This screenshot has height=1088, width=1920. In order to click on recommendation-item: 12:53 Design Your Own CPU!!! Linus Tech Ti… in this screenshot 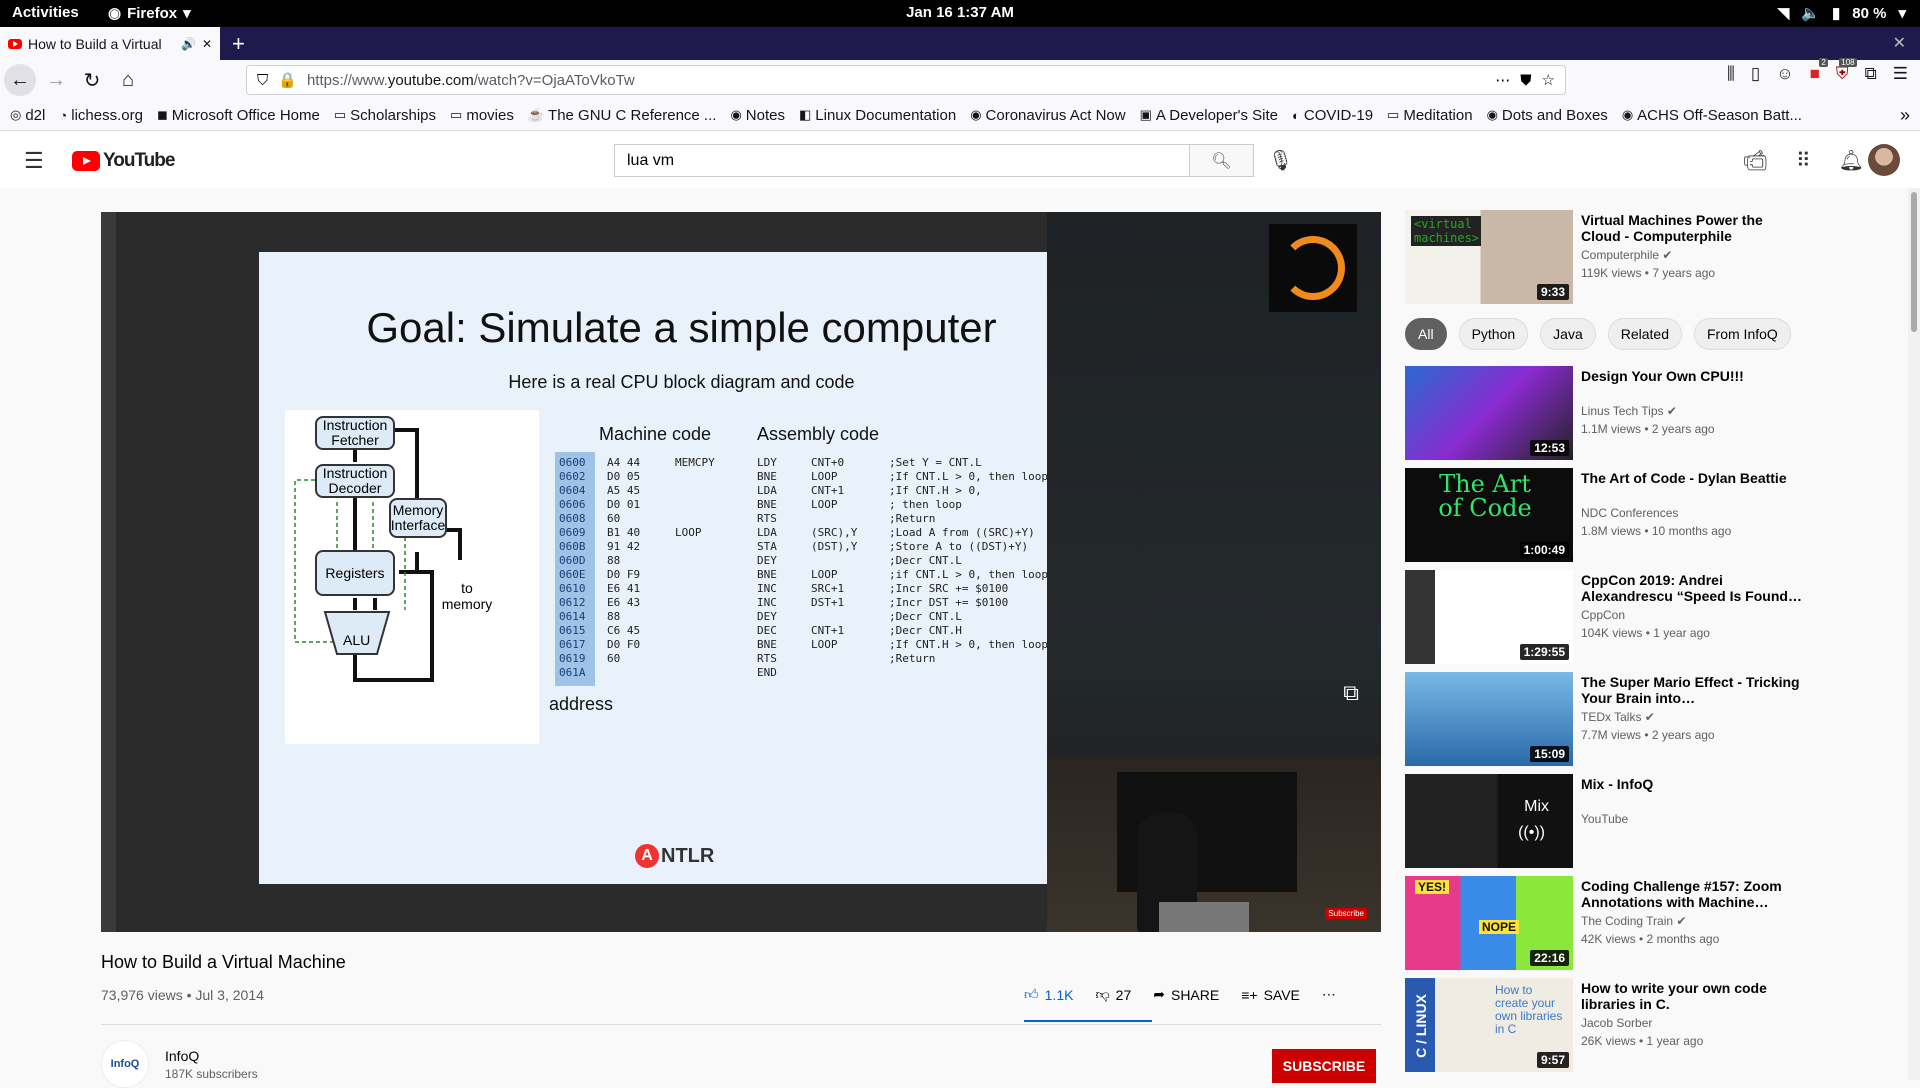, I will do `click(1605, 414)`.